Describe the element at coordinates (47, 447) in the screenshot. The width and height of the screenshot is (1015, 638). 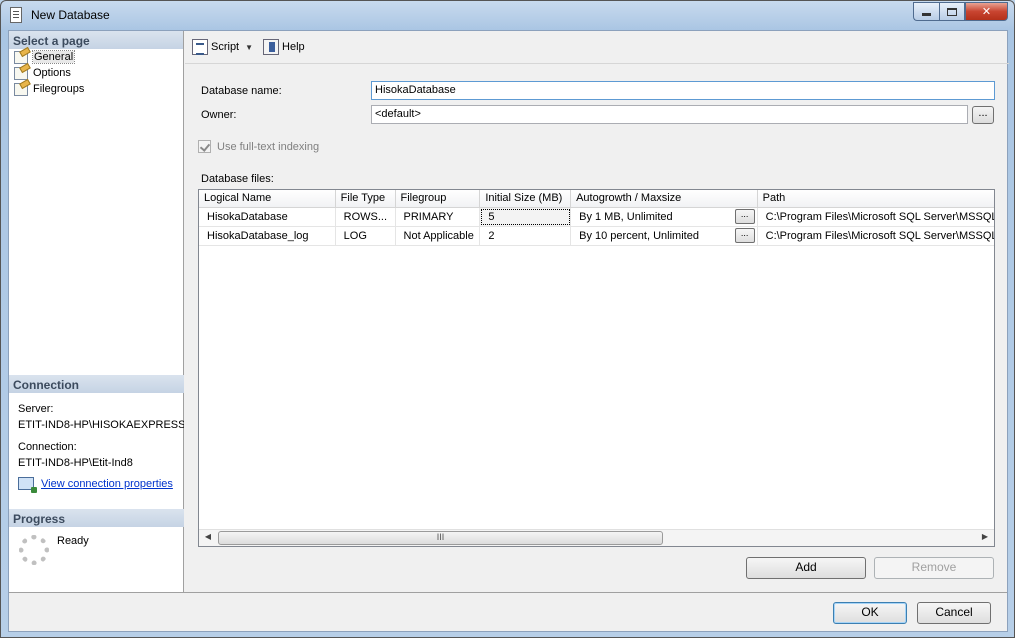
I see `connection-label: Connection:` at that location.